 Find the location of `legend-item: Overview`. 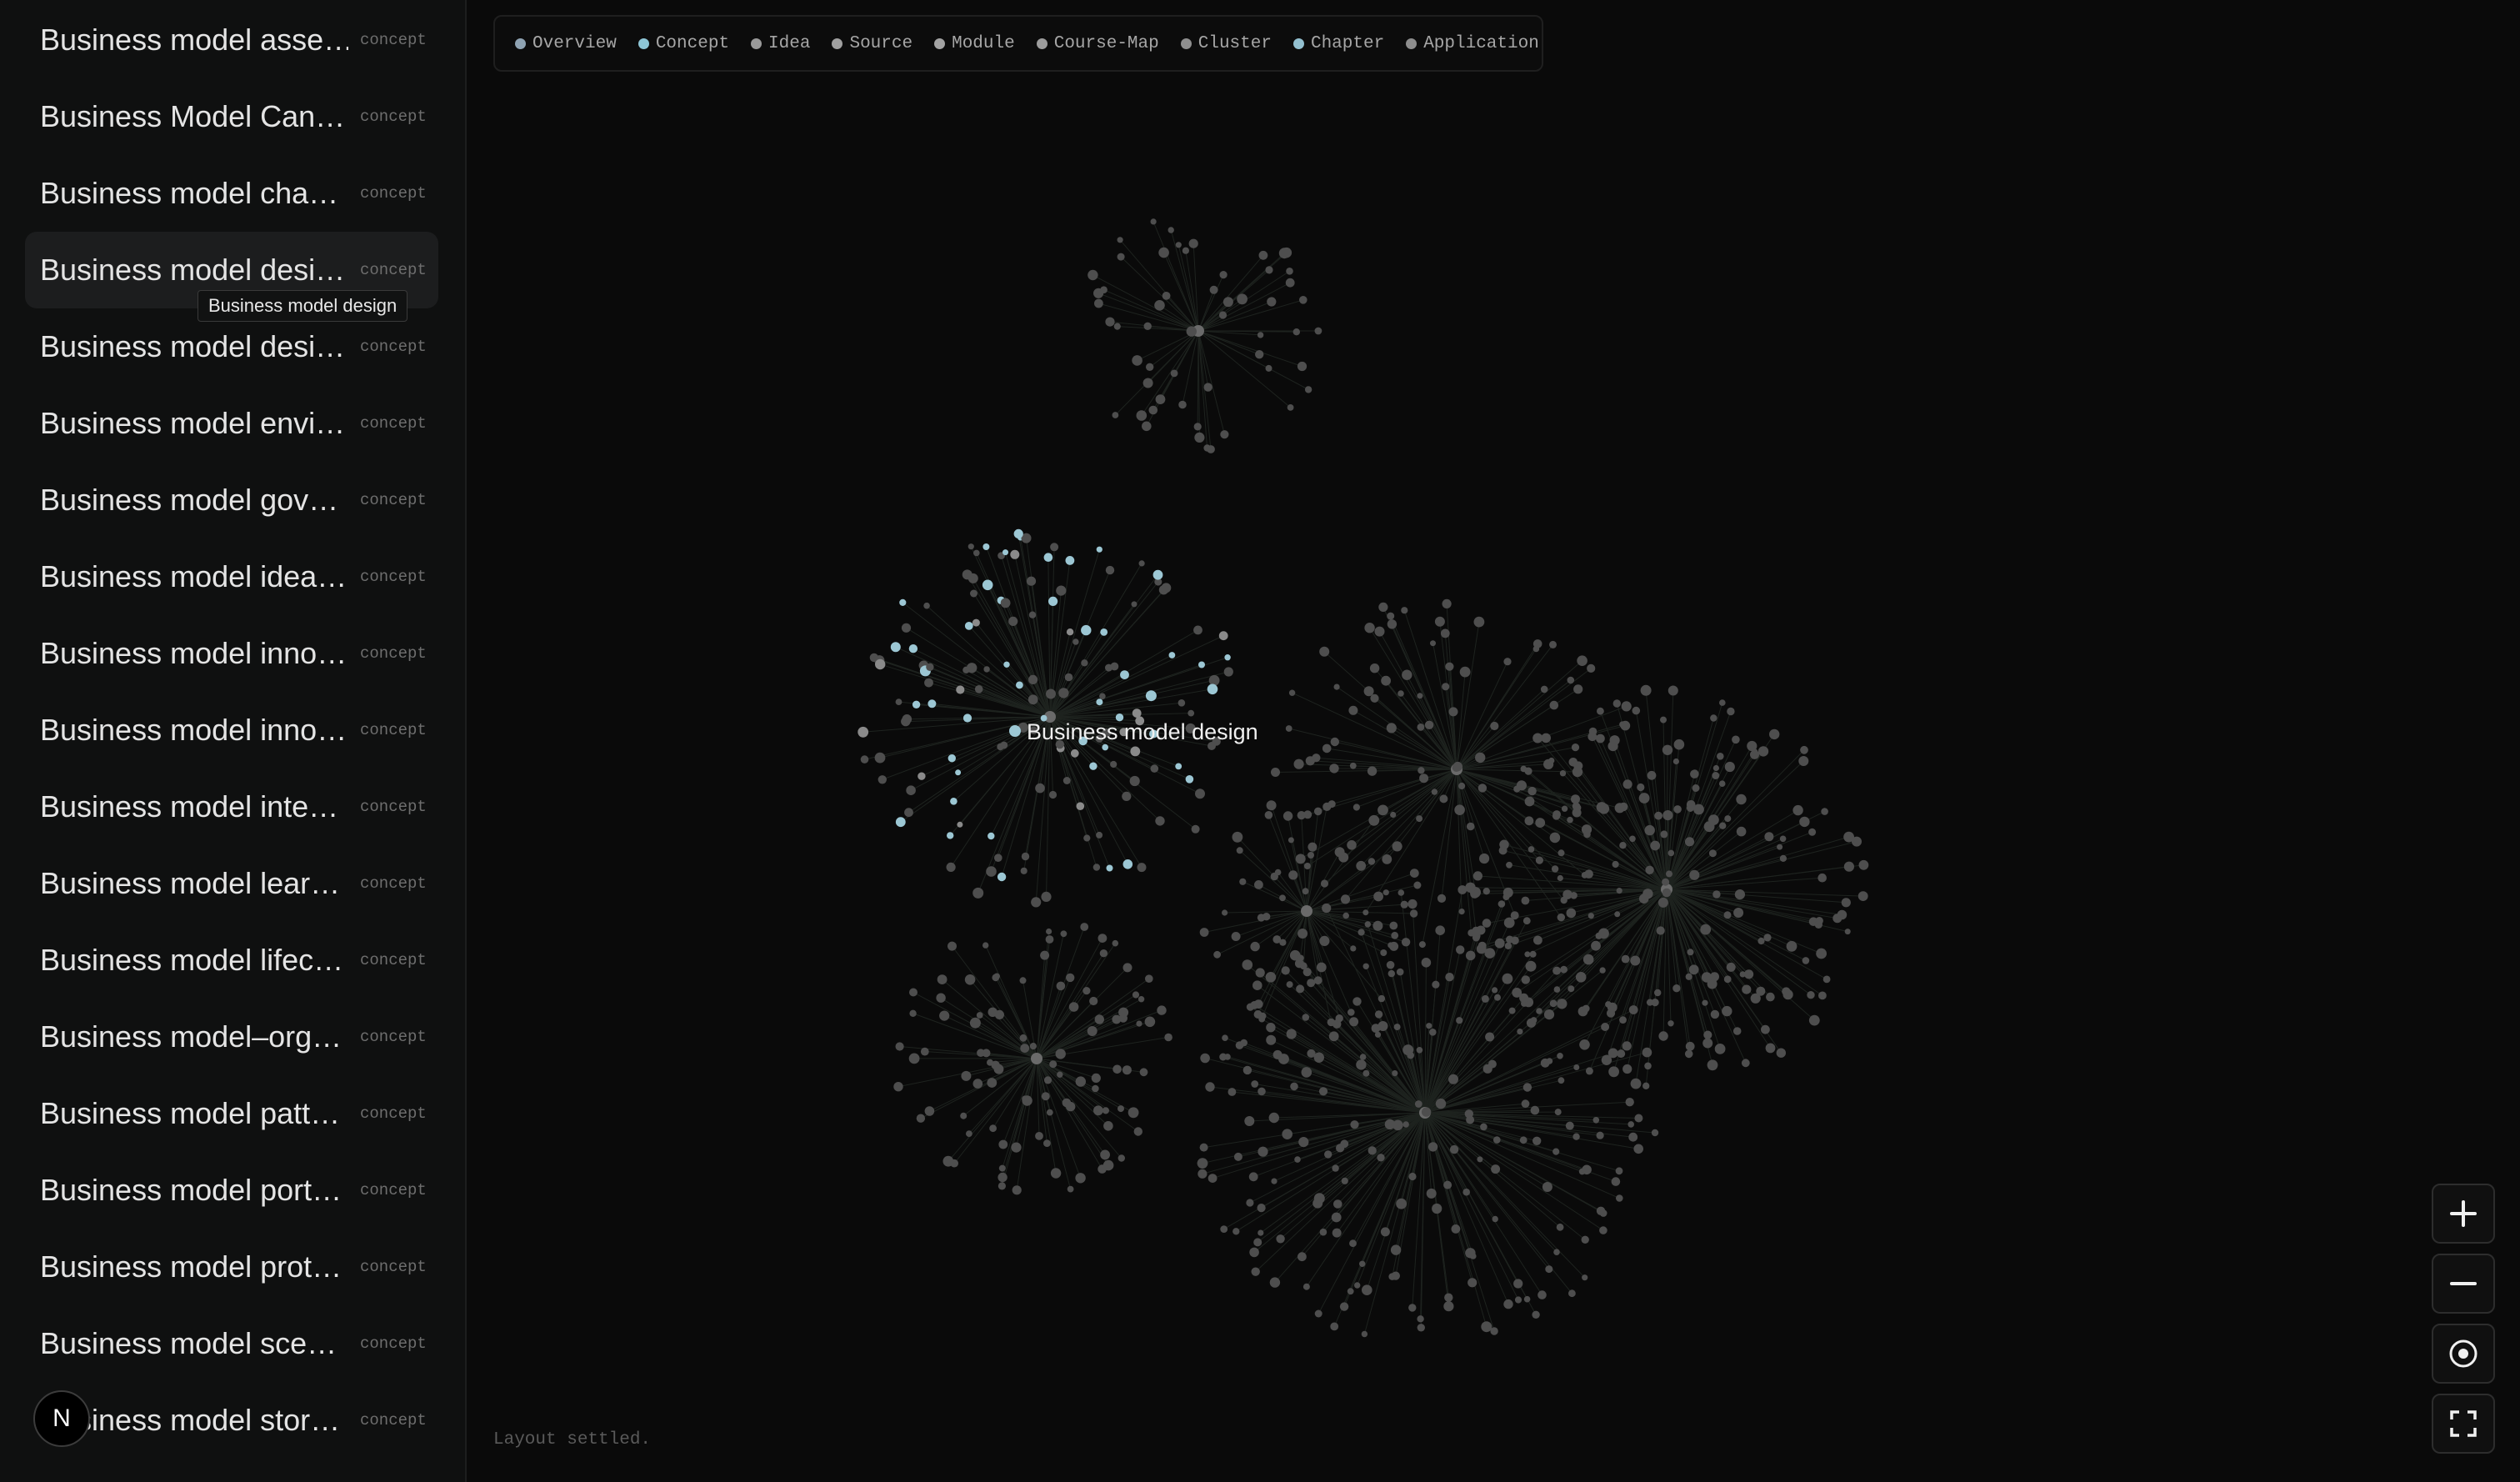

legend-item: Overview is located at coordinates (566, 43).